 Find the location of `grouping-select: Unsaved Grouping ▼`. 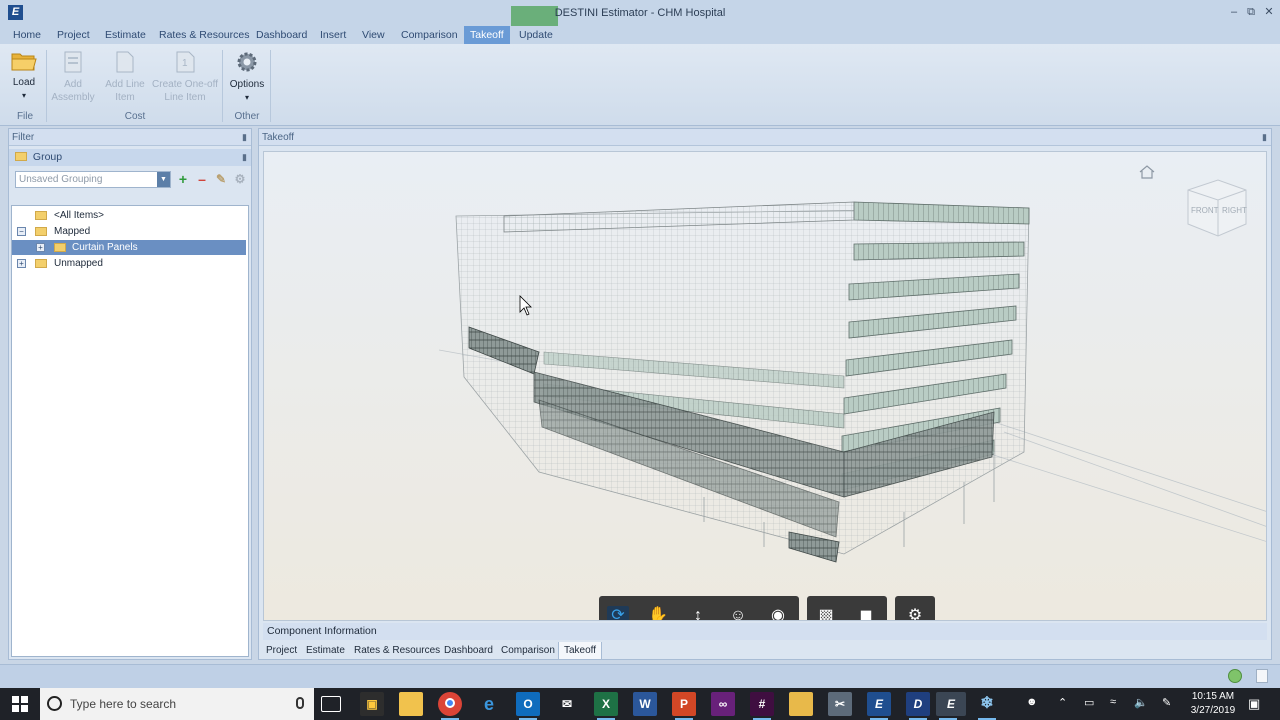

grouping-select: Unsaved Grouping ▼ is located at coordinates (93, 179).